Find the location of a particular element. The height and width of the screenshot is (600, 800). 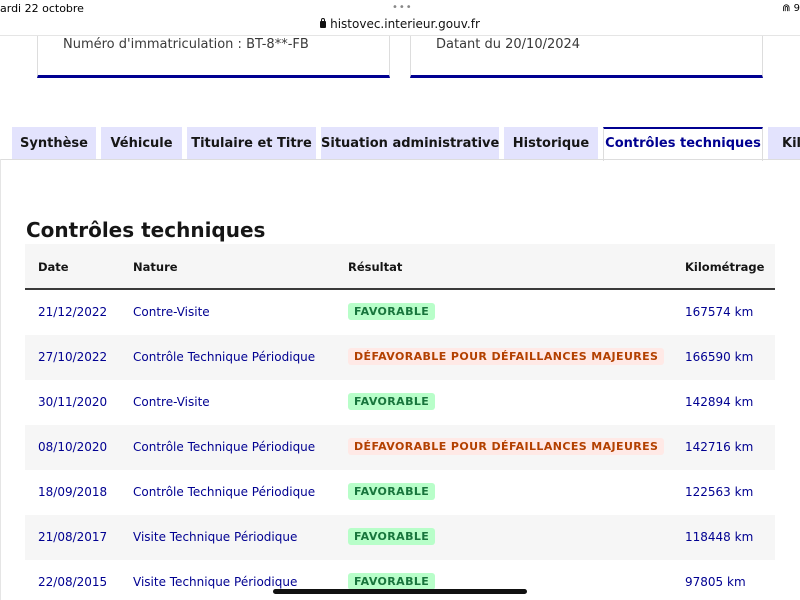

header-km: Kilométrage is located at coordinates (725, 267).